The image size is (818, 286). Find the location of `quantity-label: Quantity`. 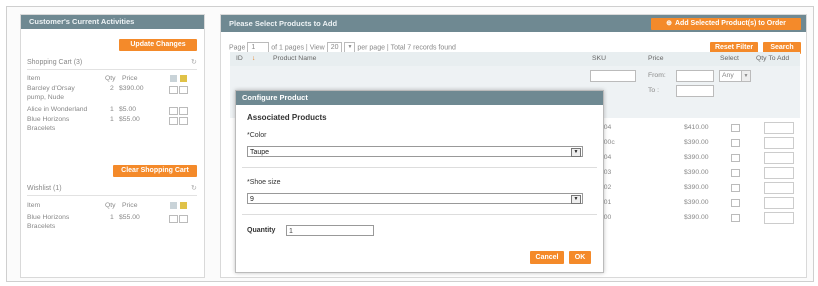

quantity-label: Quantity is located at coordinates (261, 230).